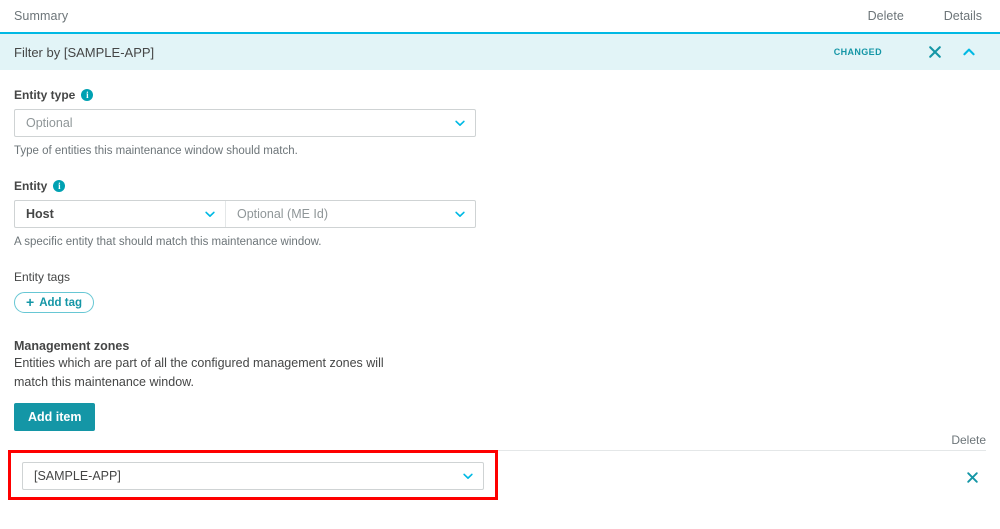 This screenshot has height=529, width=1000. Describe the element at coordinates (972, 477) in the screenshot. I see `zone-row-delete-icon` at that location.